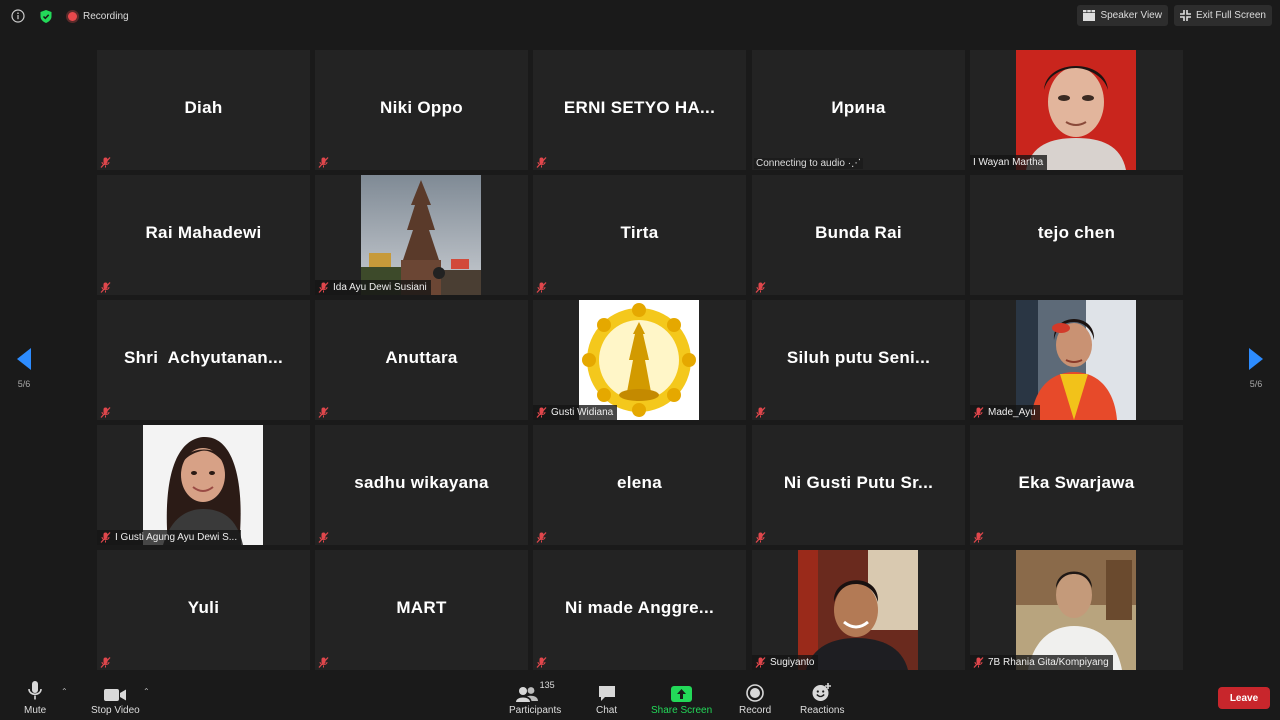 The width and height of the screenshot is (1280, 720). I want to click on participant-name: Ida Ayu Dewi Susiani, so click(380, 287).